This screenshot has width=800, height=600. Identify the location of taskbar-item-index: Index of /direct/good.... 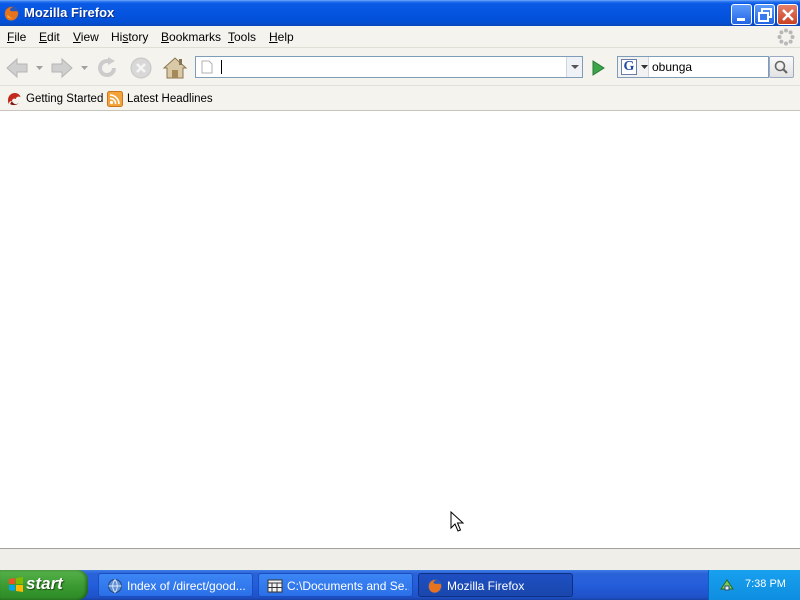
(175, 585).